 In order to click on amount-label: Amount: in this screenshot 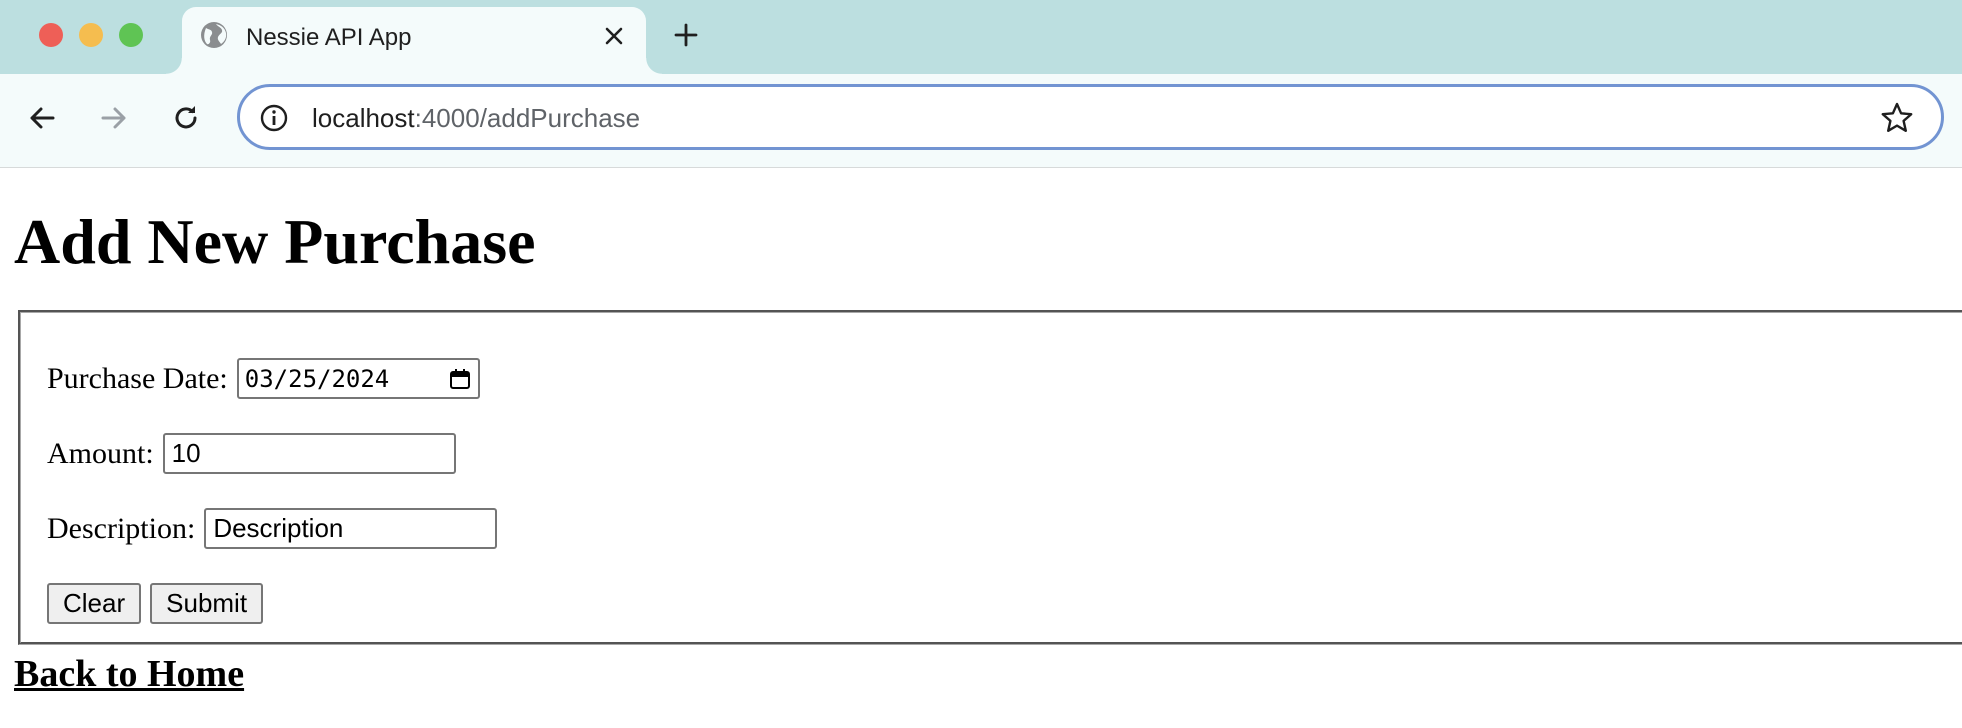, I will do `click(100, 453)`.